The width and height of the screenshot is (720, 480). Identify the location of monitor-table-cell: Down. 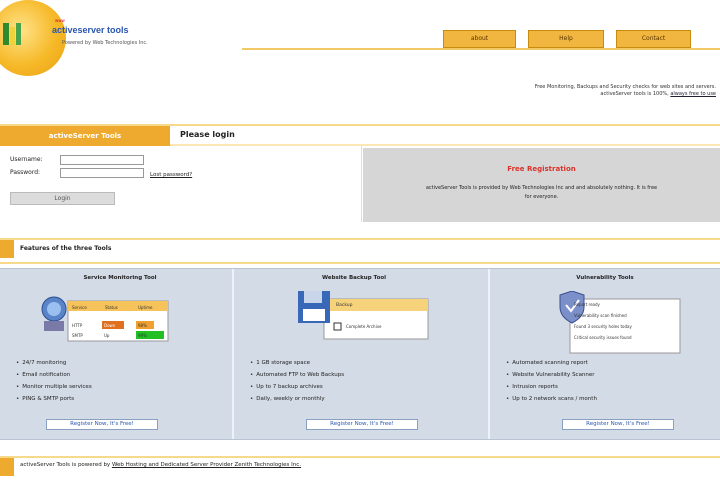
(110, 325).